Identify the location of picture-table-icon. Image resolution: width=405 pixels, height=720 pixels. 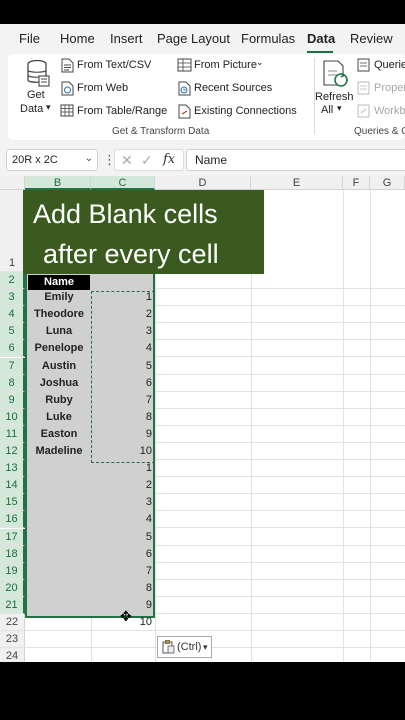
(184, 65).